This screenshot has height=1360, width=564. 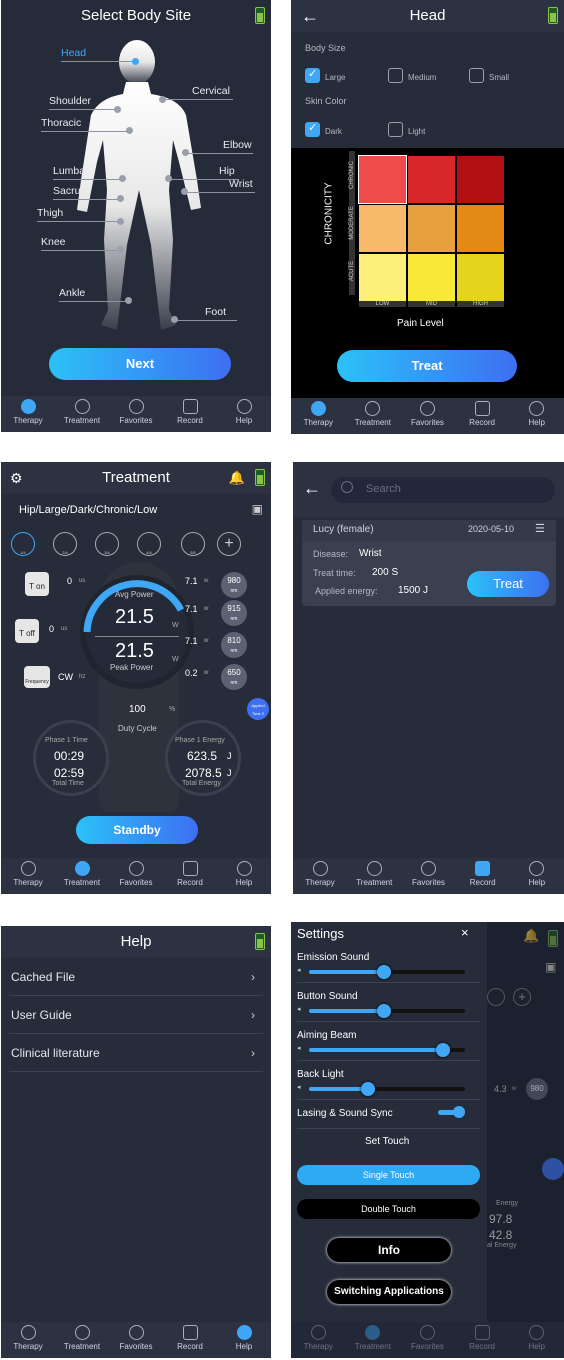 What do you see at coordinates (395, 75) in the screenshot?
I see `checkbox-medium` at bounding box center [395, 75].